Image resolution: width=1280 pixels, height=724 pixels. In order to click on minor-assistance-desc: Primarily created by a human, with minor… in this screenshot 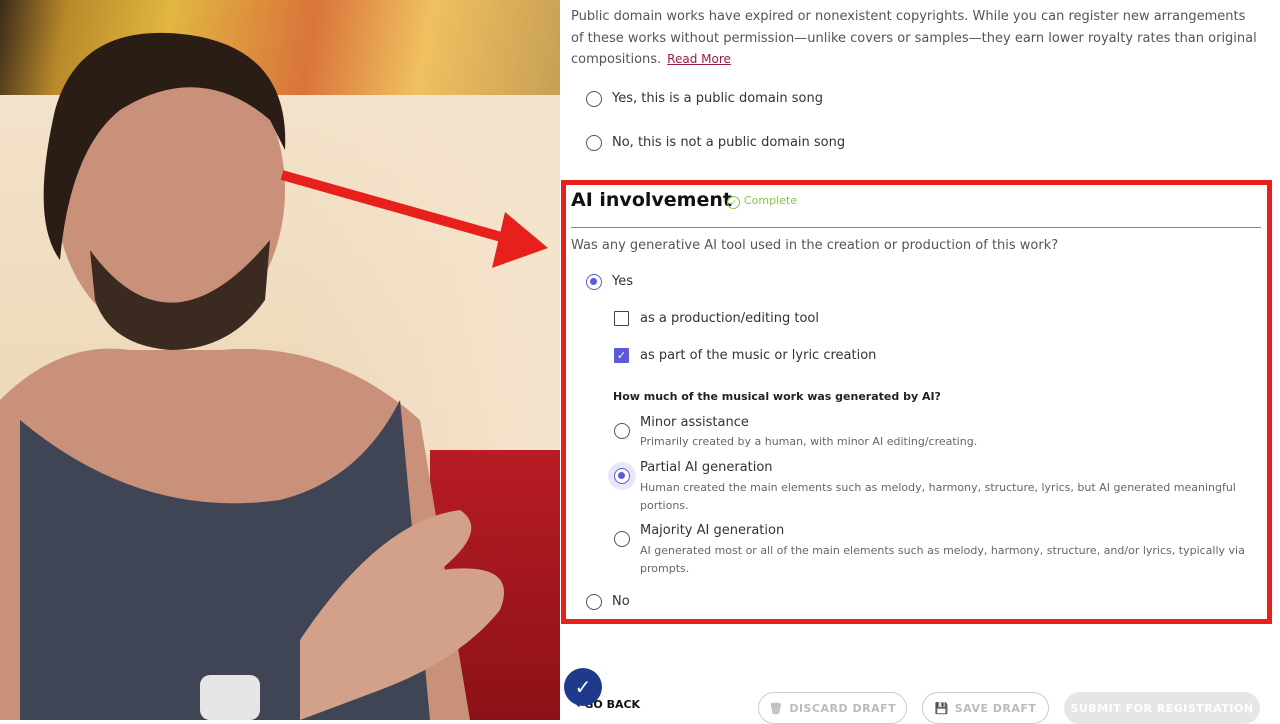, I will do `click(809, 441)`.